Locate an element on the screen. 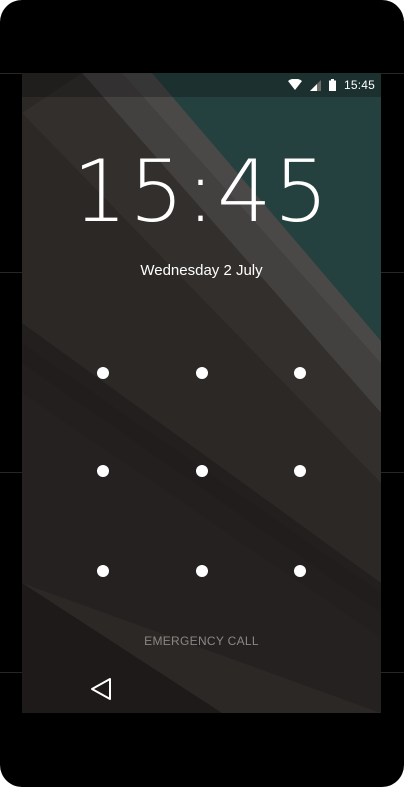 The height and width of the screenshot is (787, 404). back-triangle-icon is located at coordinates (101, 689).